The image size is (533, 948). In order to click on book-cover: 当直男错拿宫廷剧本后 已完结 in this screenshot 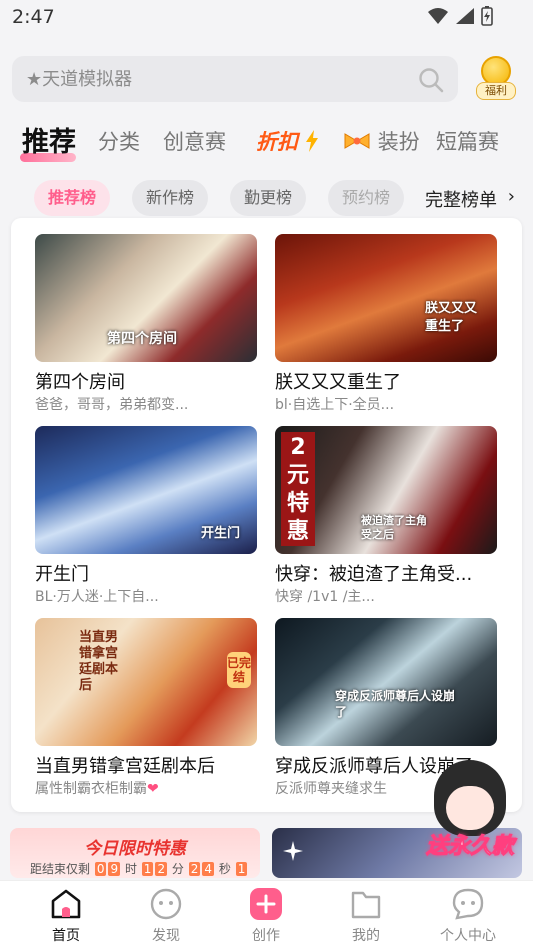, I will do `click(146, 682)`.